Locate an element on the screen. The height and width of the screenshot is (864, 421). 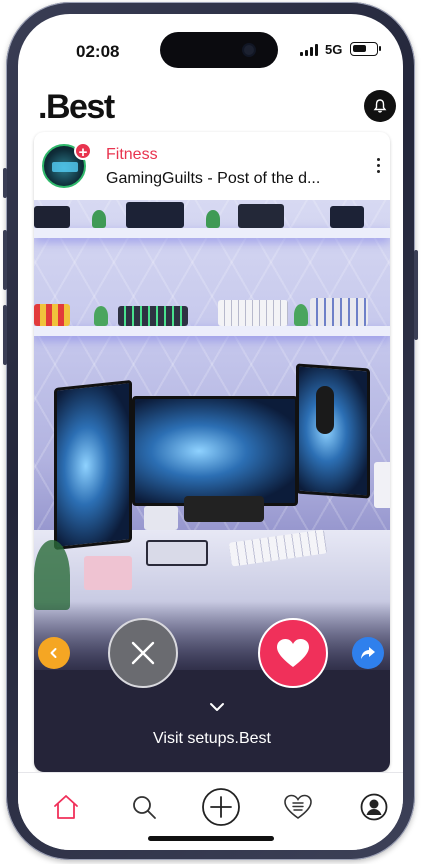
plus-circle-icon is located at coordinates (221, 807).